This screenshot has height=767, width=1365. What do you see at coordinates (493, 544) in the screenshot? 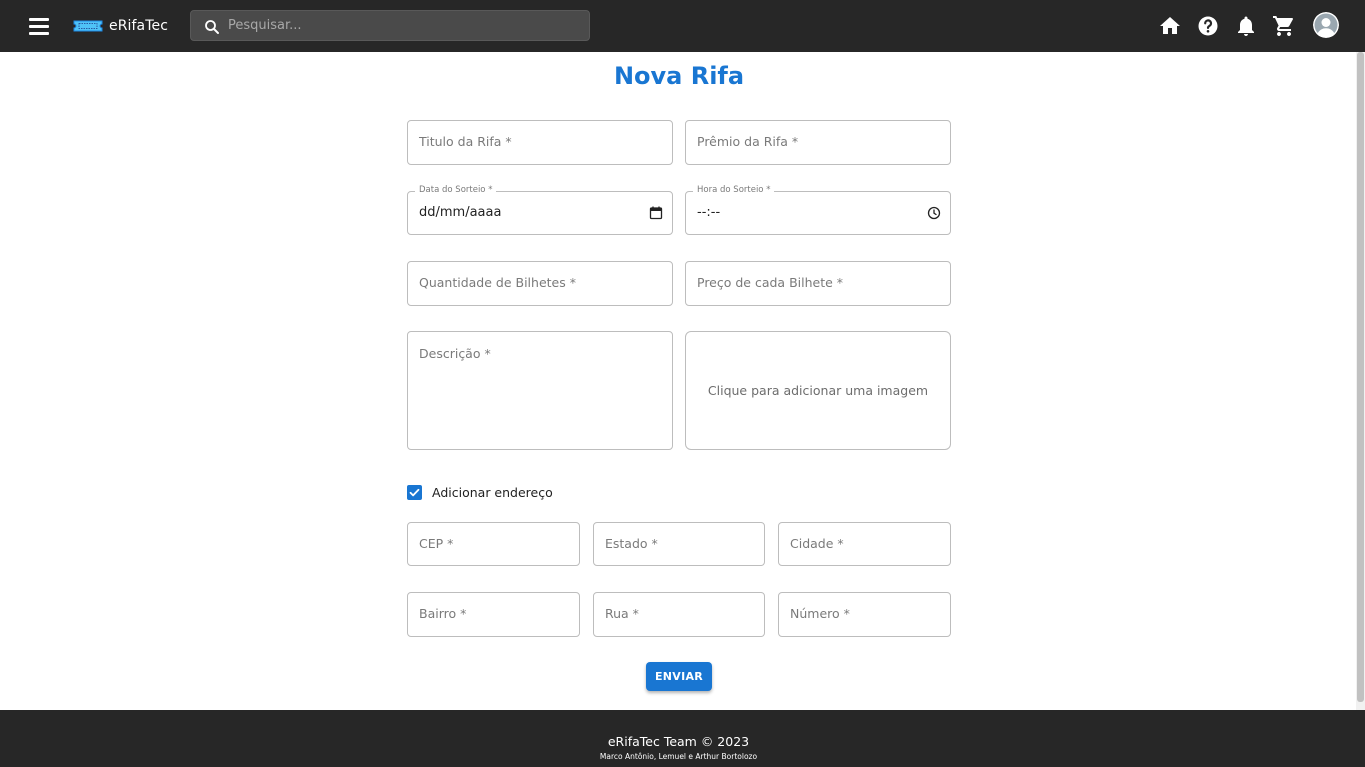
I see `cep-field: CEP *` at bounding box center [493, 544].